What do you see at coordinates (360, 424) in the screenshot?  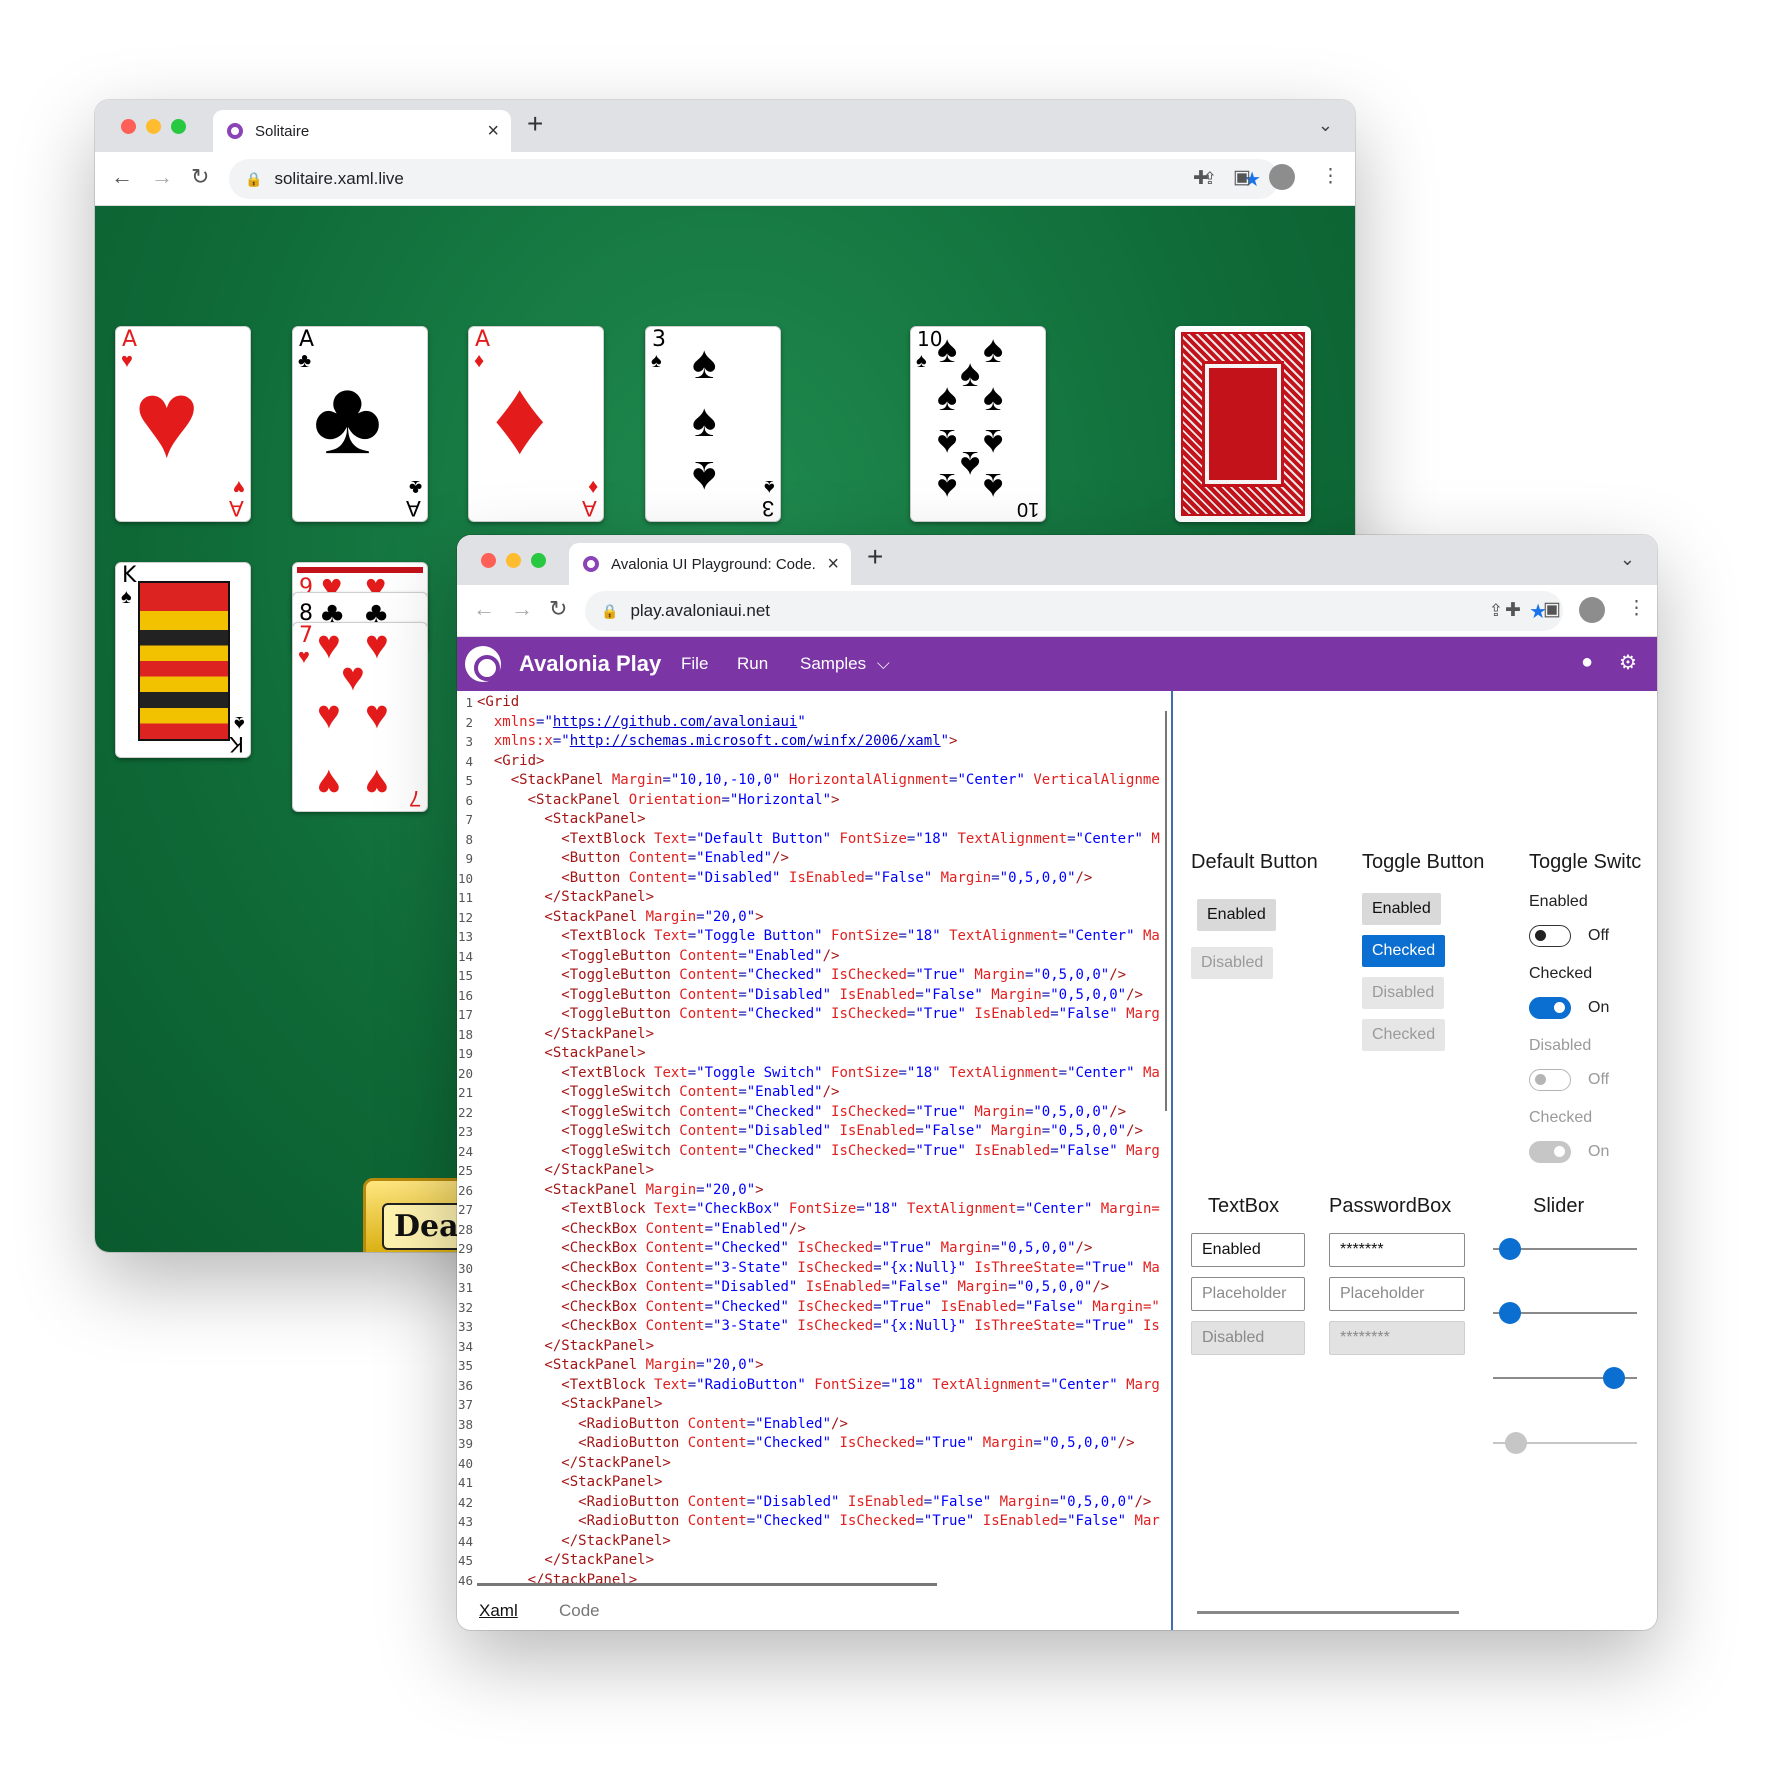 I see `card-ace-clubs: A ♣ ♣ A ♣` at bounding box center [360, 424].